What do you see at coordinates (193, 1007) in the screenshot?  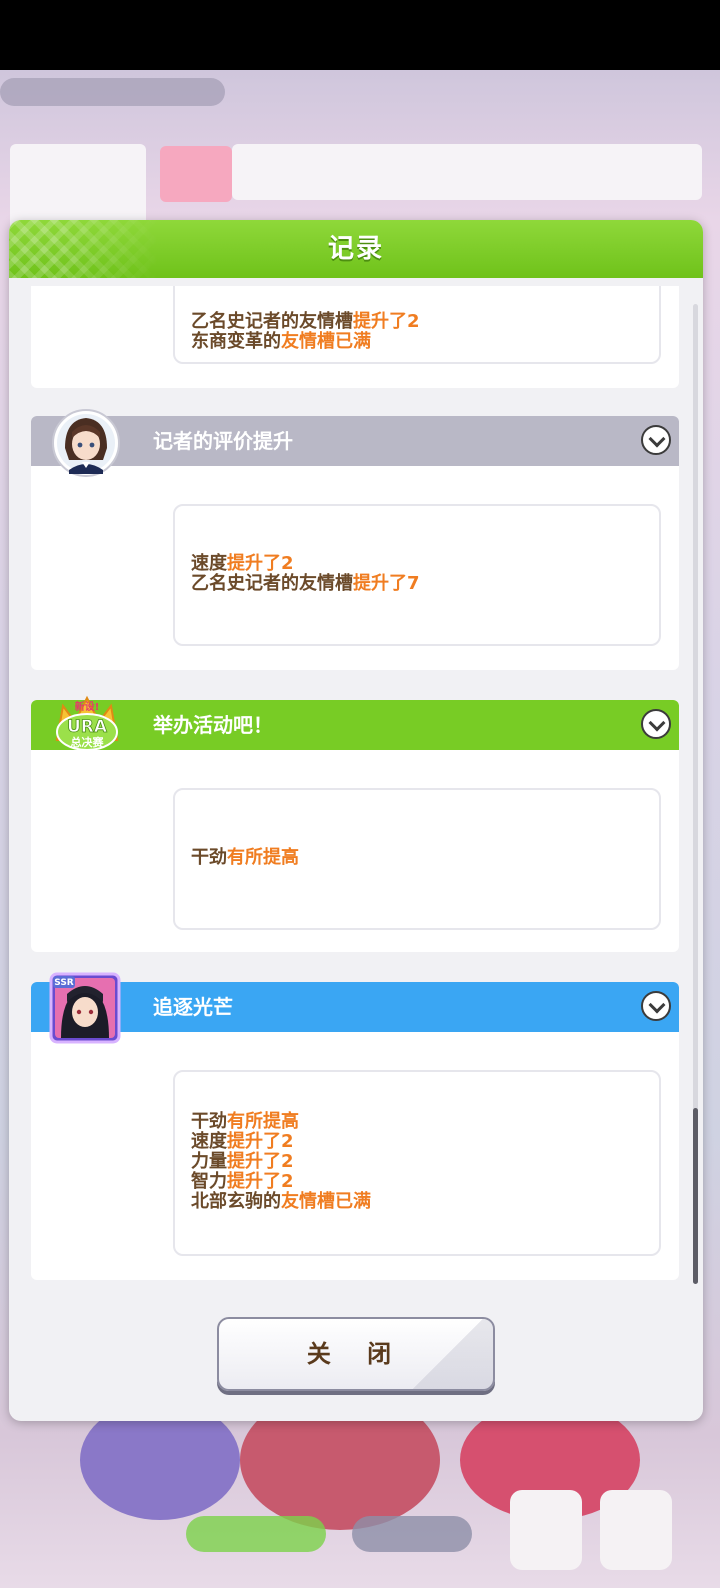 I see `card-title: 追逐光芒` at bounding box center [193, 1007].